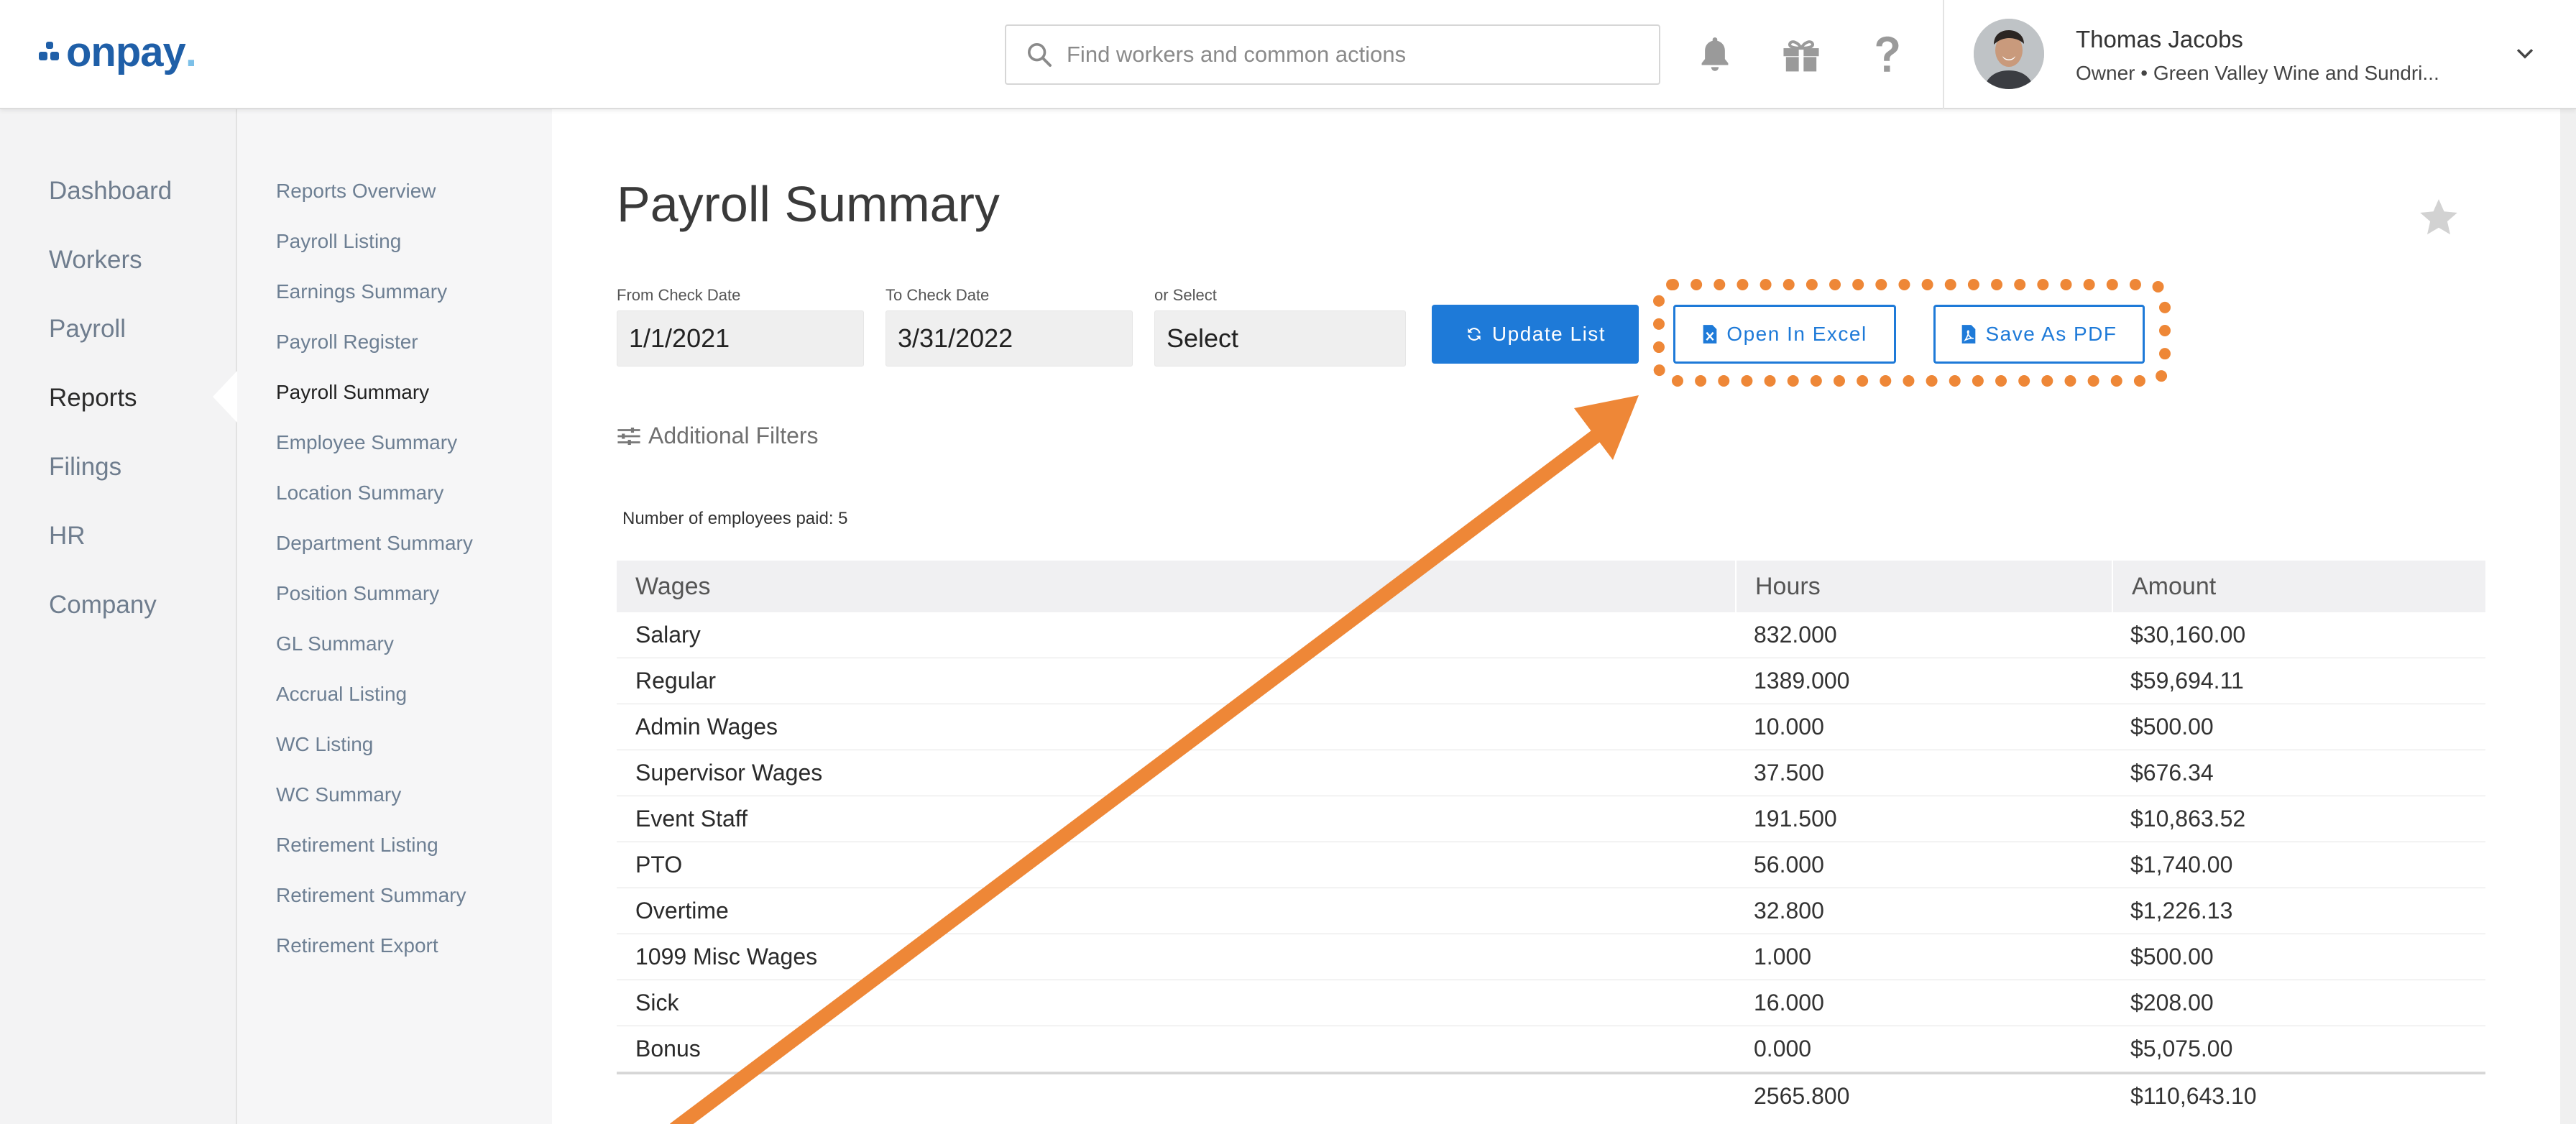  What do you see at coordinates (2298, 586) in the screenshot?
I see `header-amount: Amount` at bounding box center [2298, 586].